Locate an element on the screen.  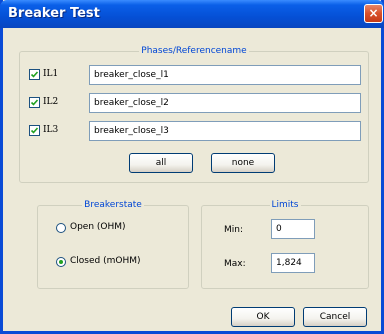
limits-group: Limits is located at coordinates (285, 244).